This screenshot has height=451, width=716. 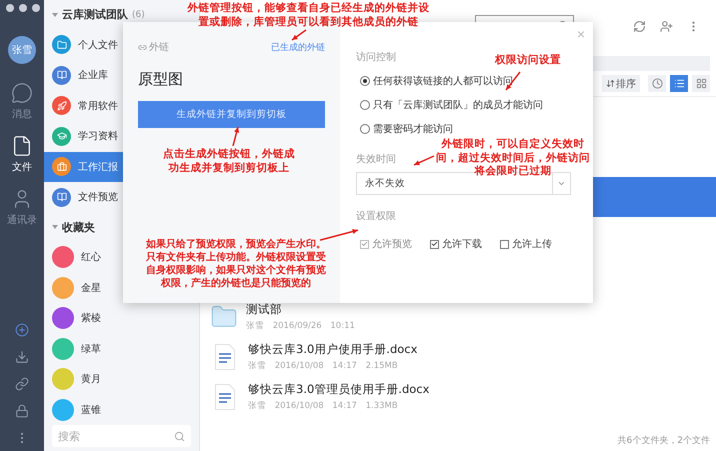 What do you see at coordinates (264, 309) in the screenshot?
I see `file-name: 测试部` at bounding box center [264, 309].